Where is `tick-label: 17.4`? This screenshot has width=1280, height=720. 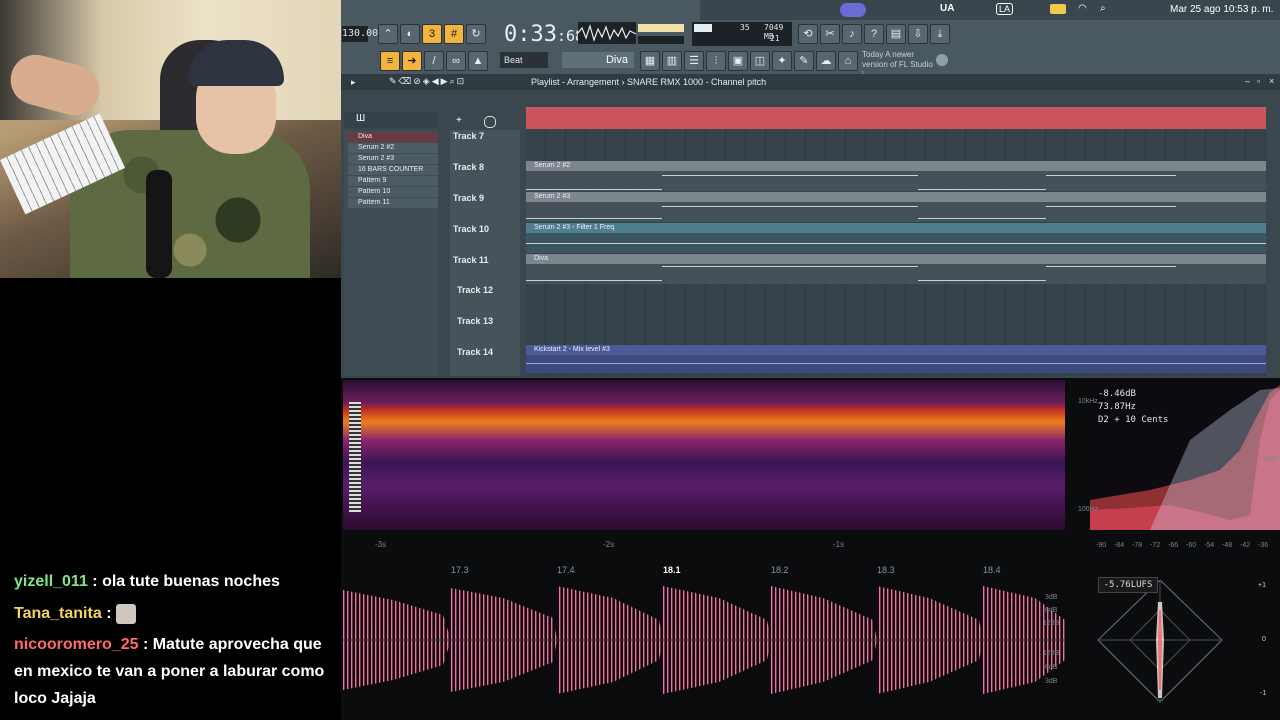 tick-label: 17.4 is located at coordinates (566, 570).